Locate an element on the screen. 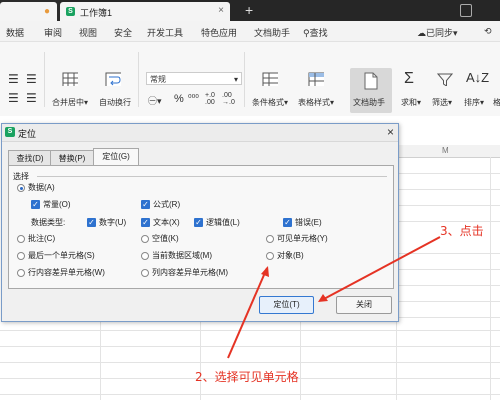 The height and width of the screenshot is (400, 500). arrow-to-visible-cells is located at coordinates (247, 313).